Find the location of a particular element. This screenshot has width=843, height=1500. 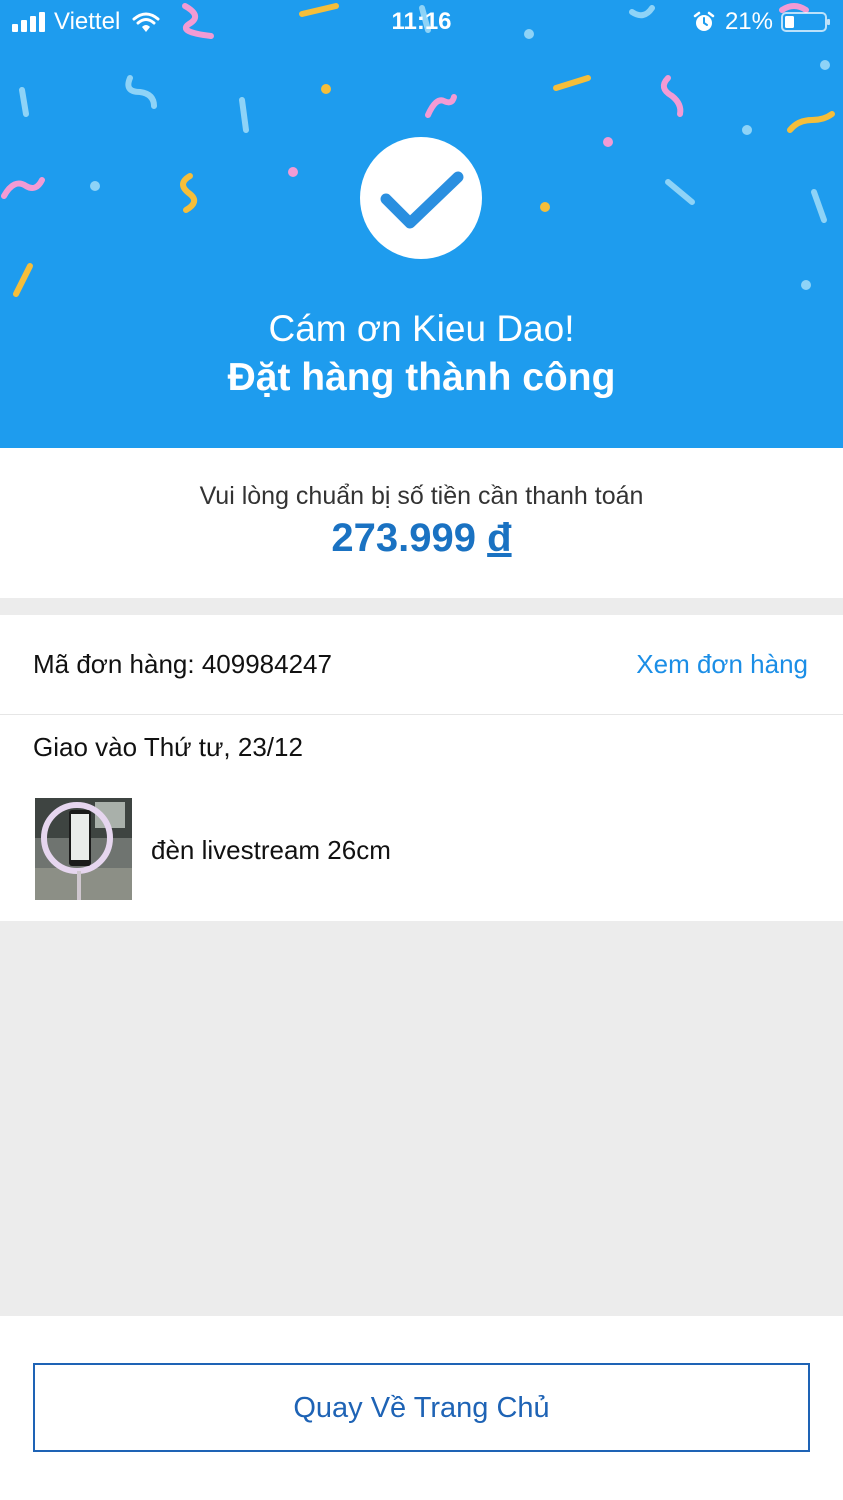

order-success-title: Đặt hàng thành công is located at coordinates (421, 377).